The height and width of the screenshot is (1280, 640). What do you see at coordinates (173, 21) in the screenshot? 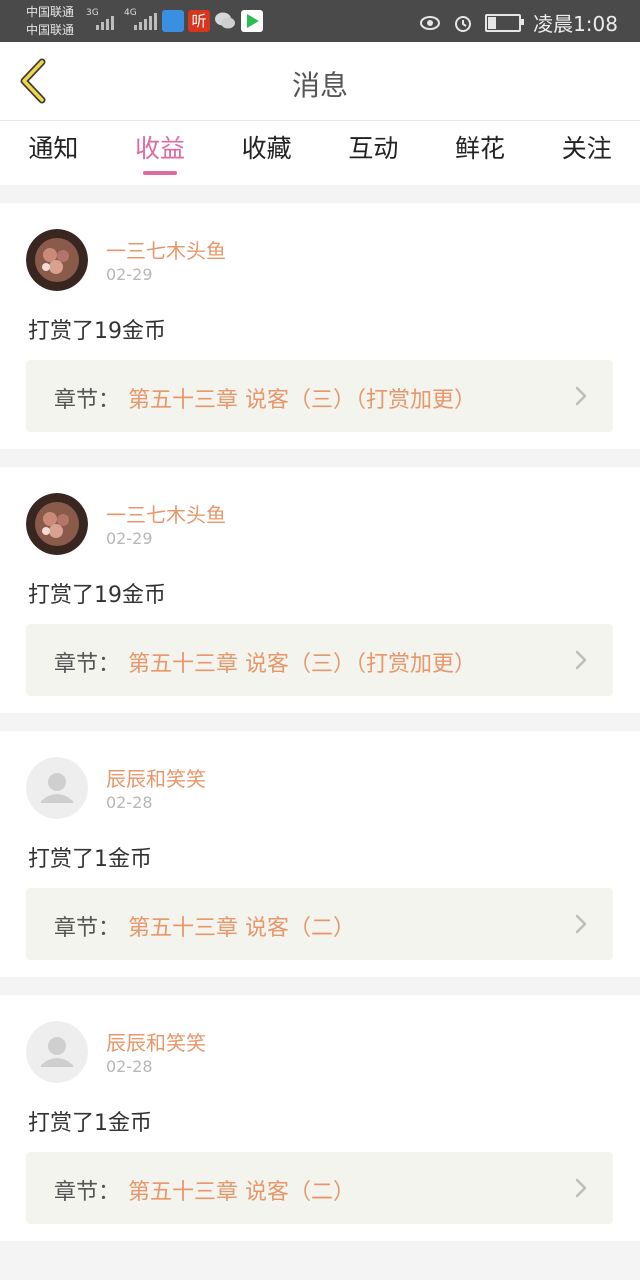
I see `message-app-icon` at bounding box center [173, 21].